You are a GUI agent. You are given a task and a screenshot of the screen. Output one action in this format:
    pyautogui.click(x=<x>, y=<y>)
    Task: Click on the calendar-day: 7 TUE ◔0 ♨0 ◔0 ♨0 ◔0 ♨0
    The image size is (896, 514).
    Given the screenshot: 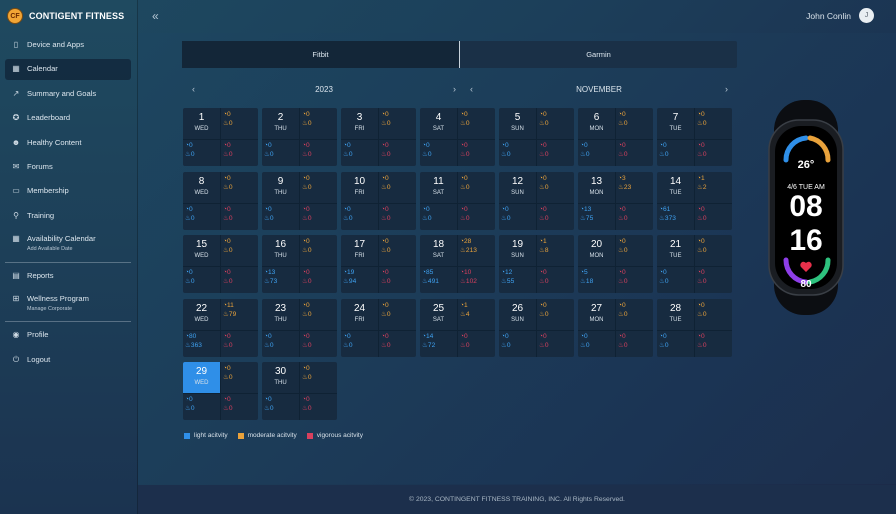 What is the action you would take?
    pyautogui.click(x=694, y=137)
    